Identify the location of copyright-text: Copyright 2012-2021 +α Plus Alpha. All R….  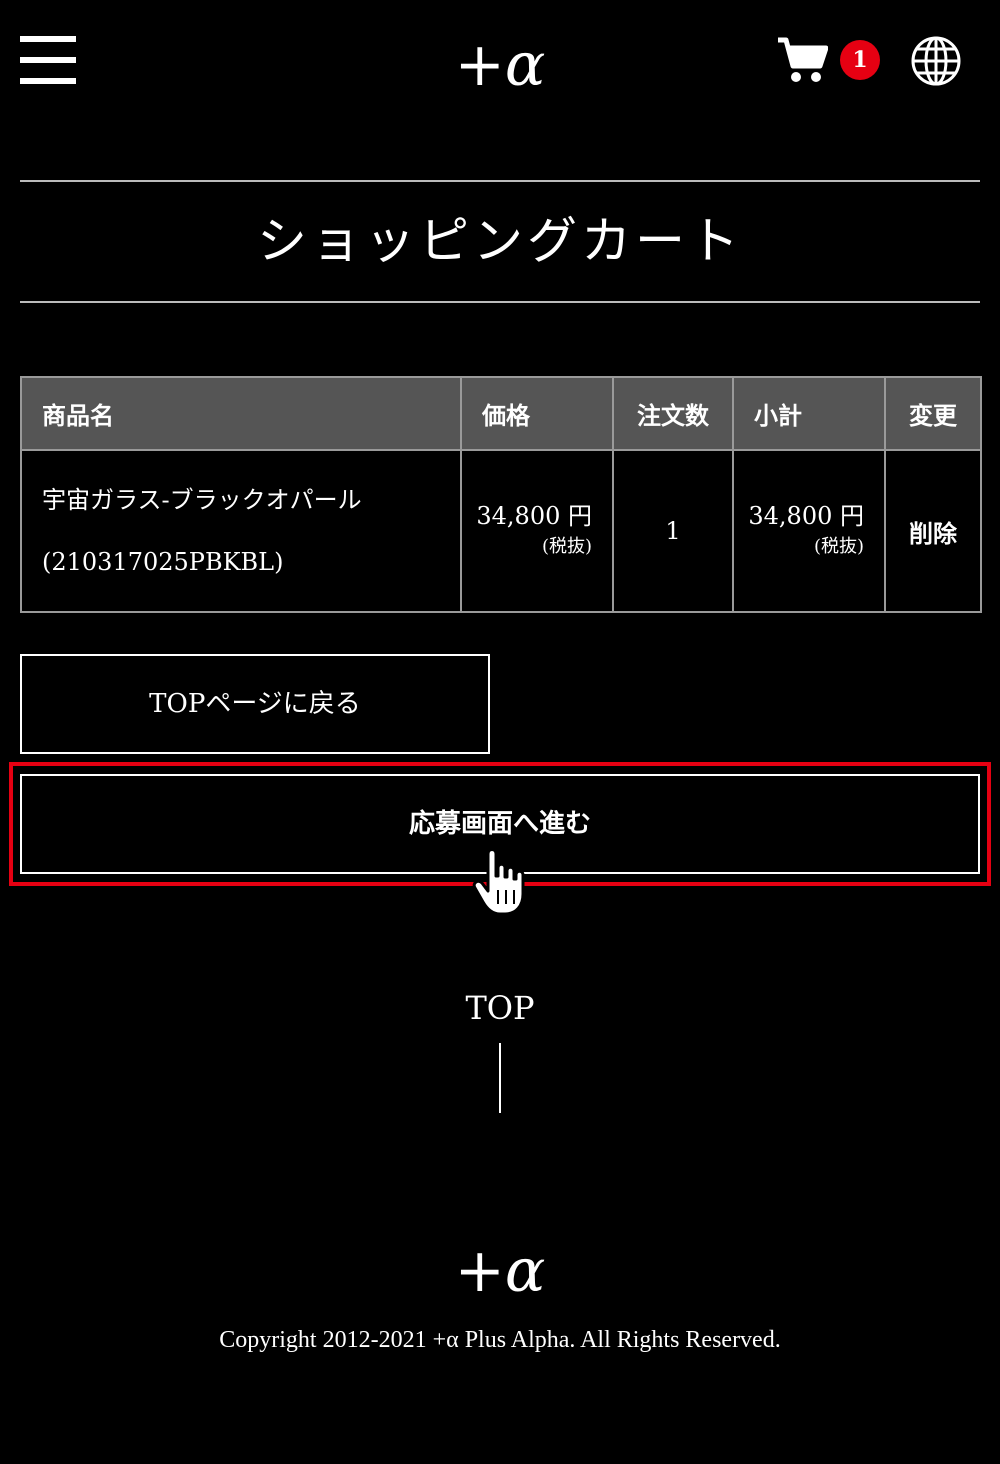
(500, 1340).